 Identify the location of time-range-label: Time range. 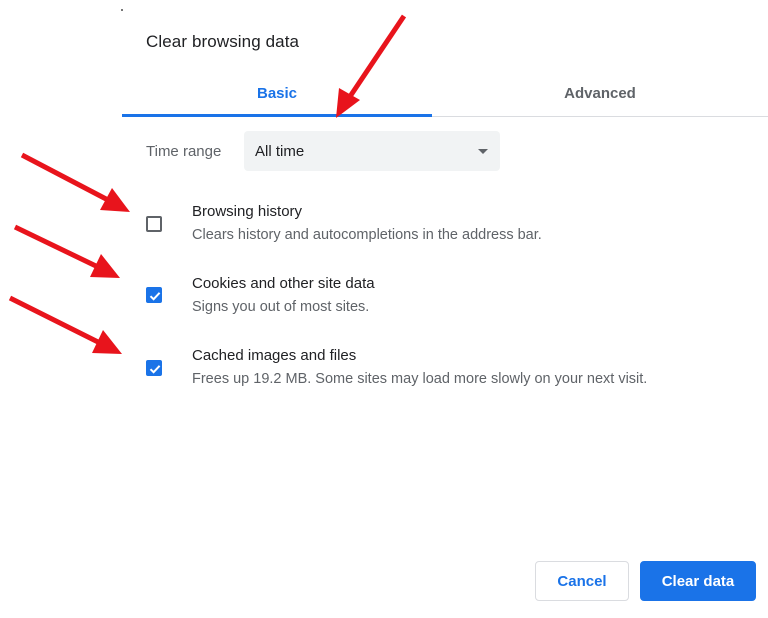
(184, 151).